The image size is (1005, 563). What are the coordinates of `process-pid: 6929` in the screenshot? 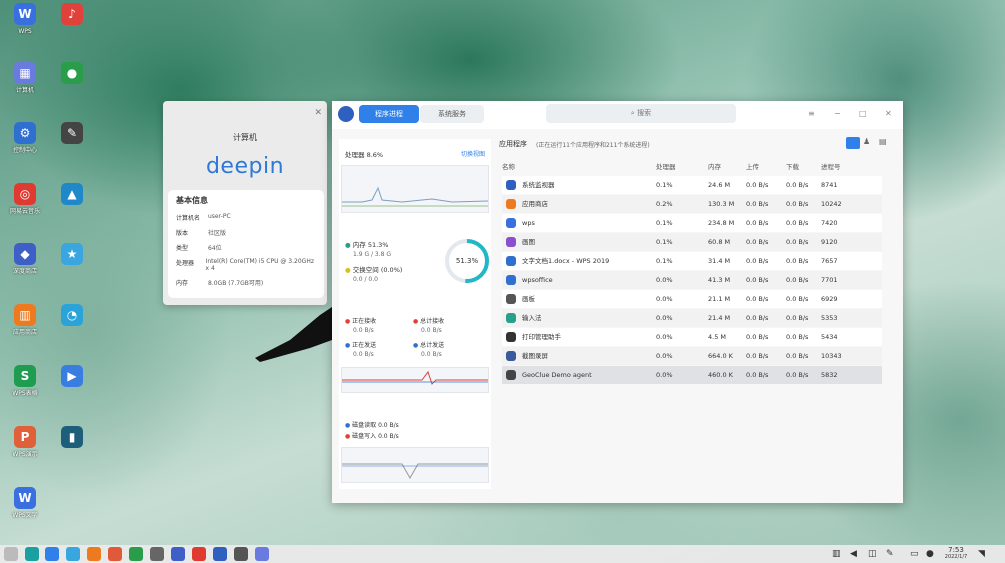 It's located at (829, 299).